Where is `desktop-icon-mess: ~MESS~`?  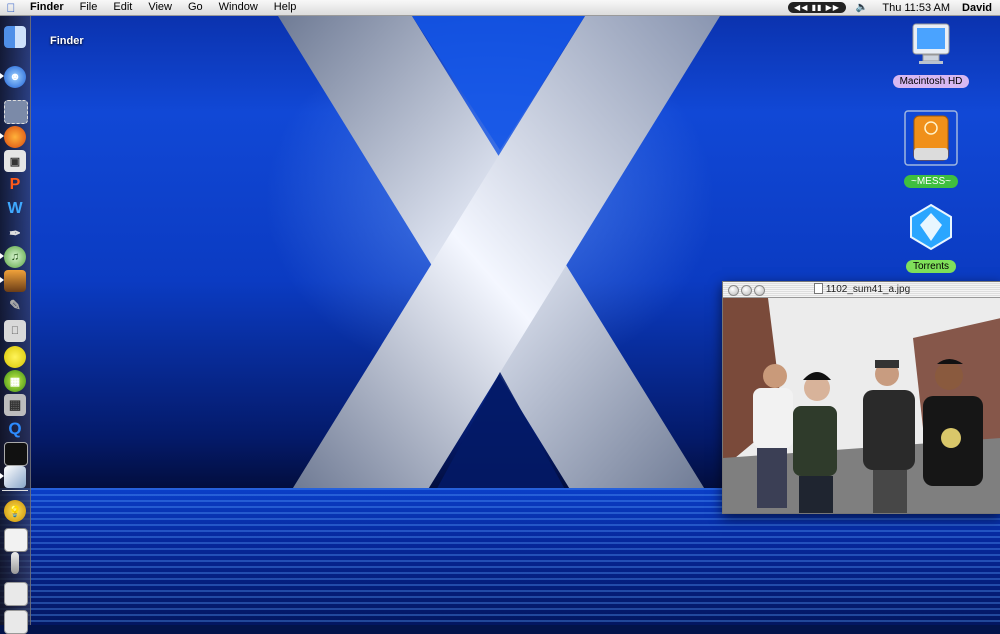 desktop-icon-mess: ~MESS~ is located at coordinates (931, 149).